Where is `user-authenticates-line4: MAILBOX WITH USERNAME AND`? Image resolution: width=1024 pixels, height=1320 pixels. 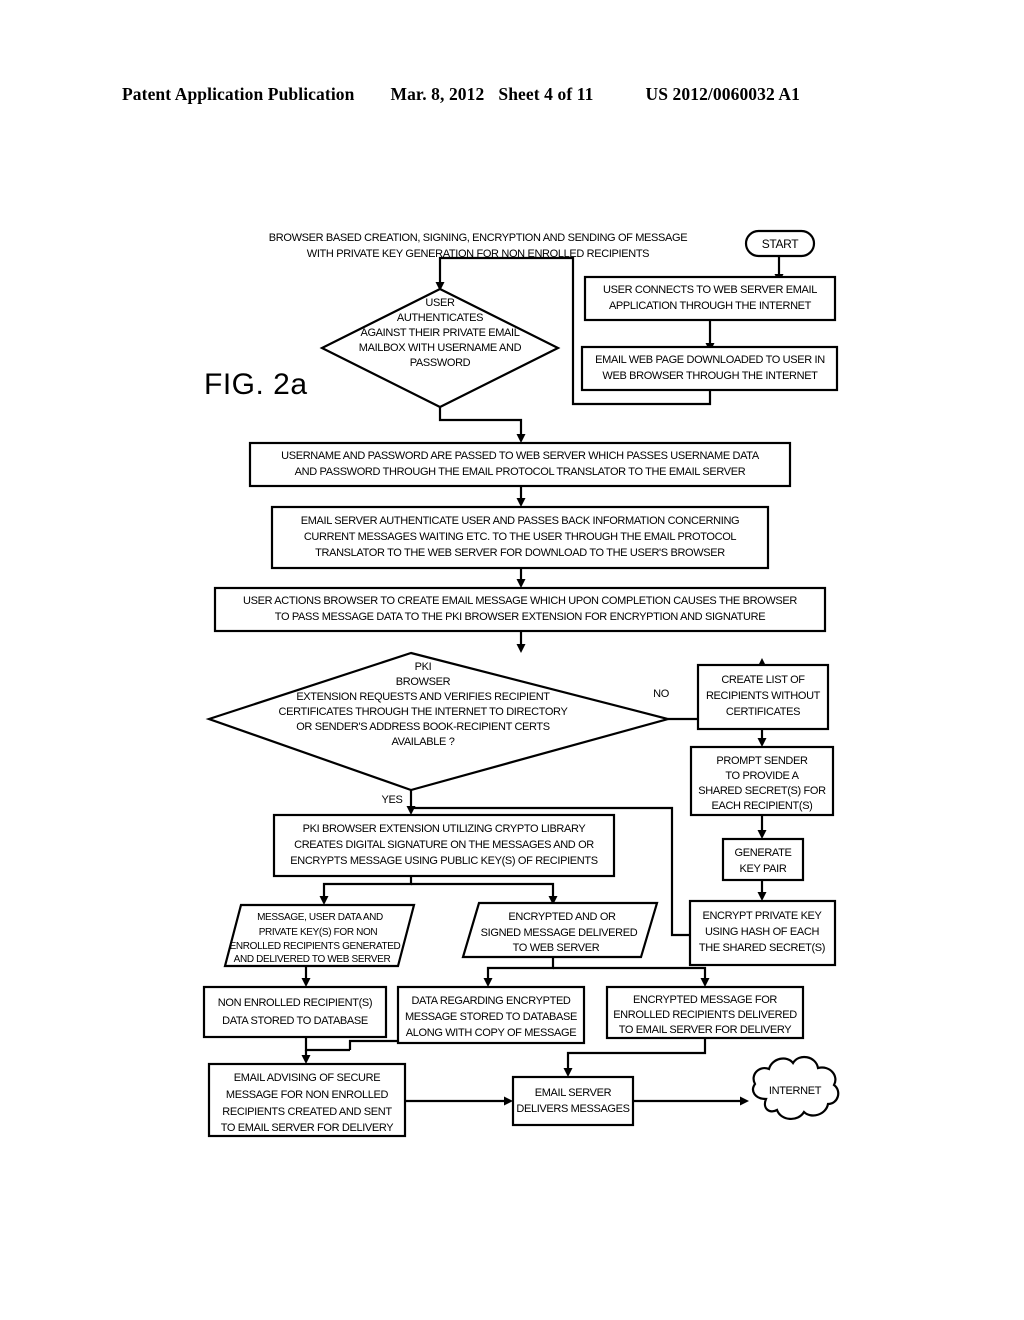
user-authenticates-line4: MAILBOX WITH USERNAME AND is located at coordinates (440, 348).